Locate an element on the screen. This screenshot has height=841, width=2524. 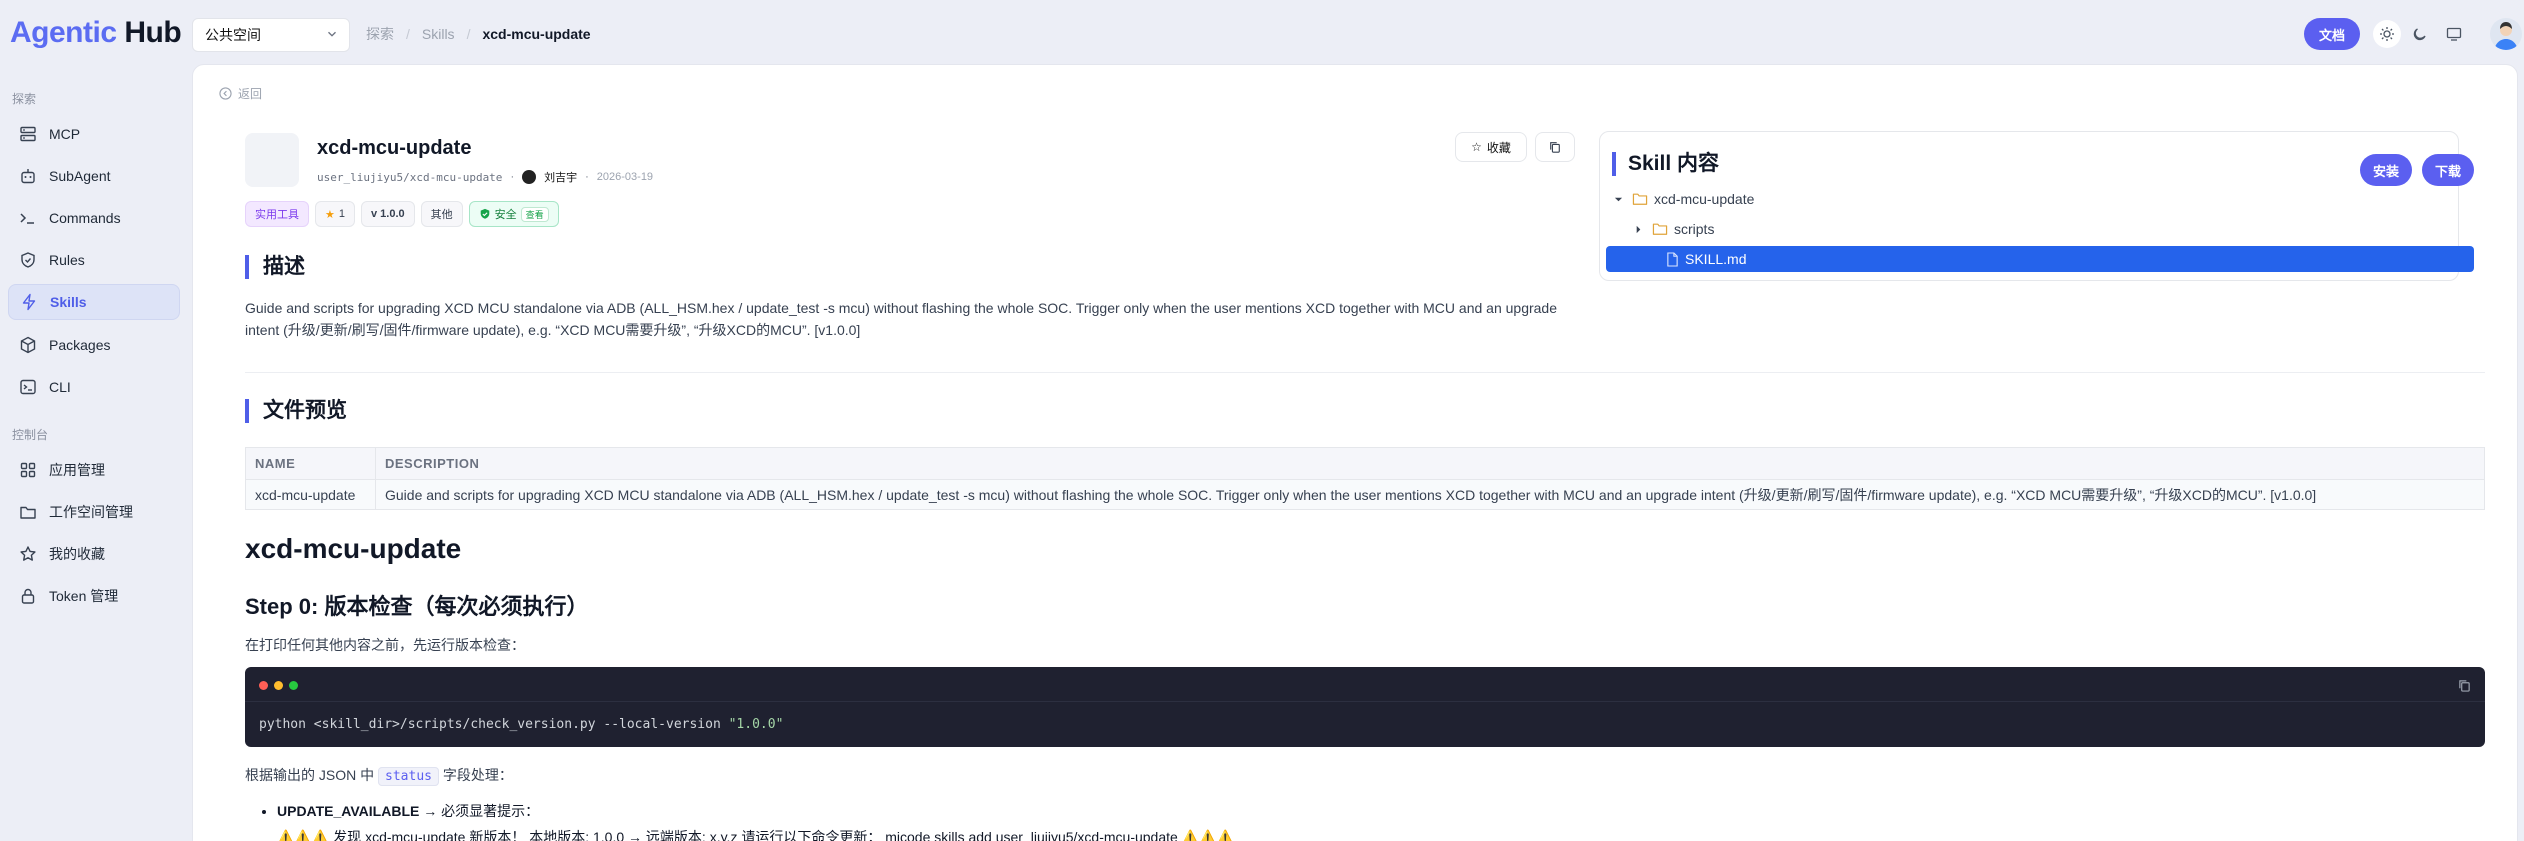
column-header-description: DESCRIPTION is located at coordinates (1430, 463).